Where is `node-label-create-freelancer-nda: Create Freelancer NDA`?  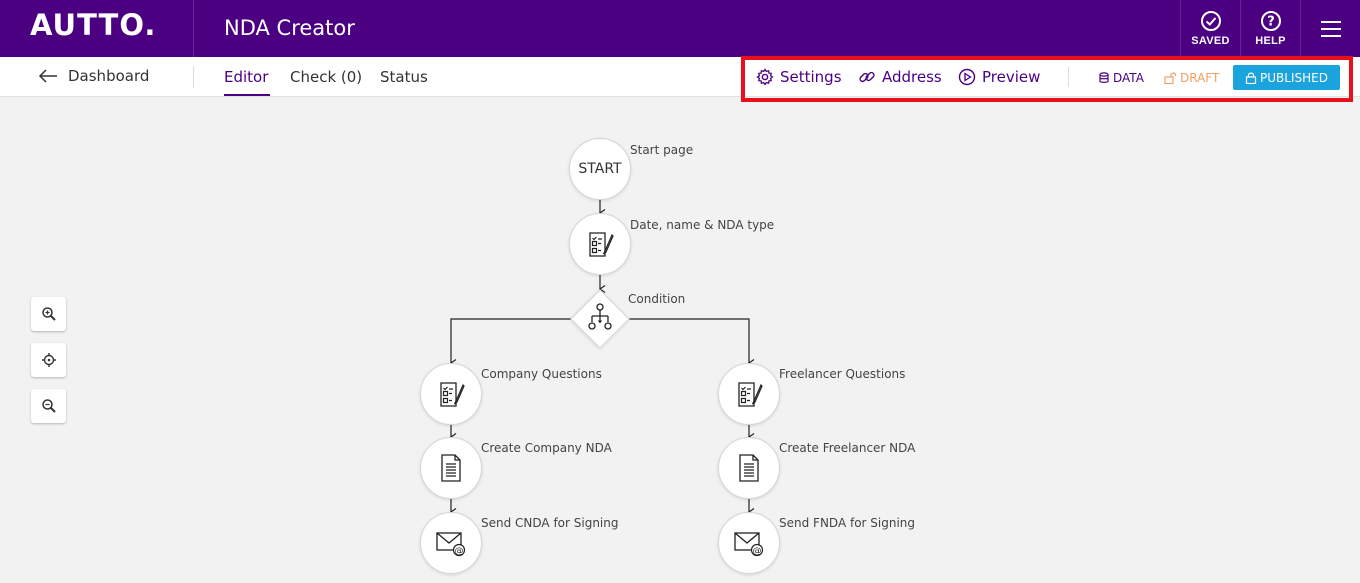 node-label-create-freelancer-nda: Create Freelancer NDA is located at coordinates (847, 448).